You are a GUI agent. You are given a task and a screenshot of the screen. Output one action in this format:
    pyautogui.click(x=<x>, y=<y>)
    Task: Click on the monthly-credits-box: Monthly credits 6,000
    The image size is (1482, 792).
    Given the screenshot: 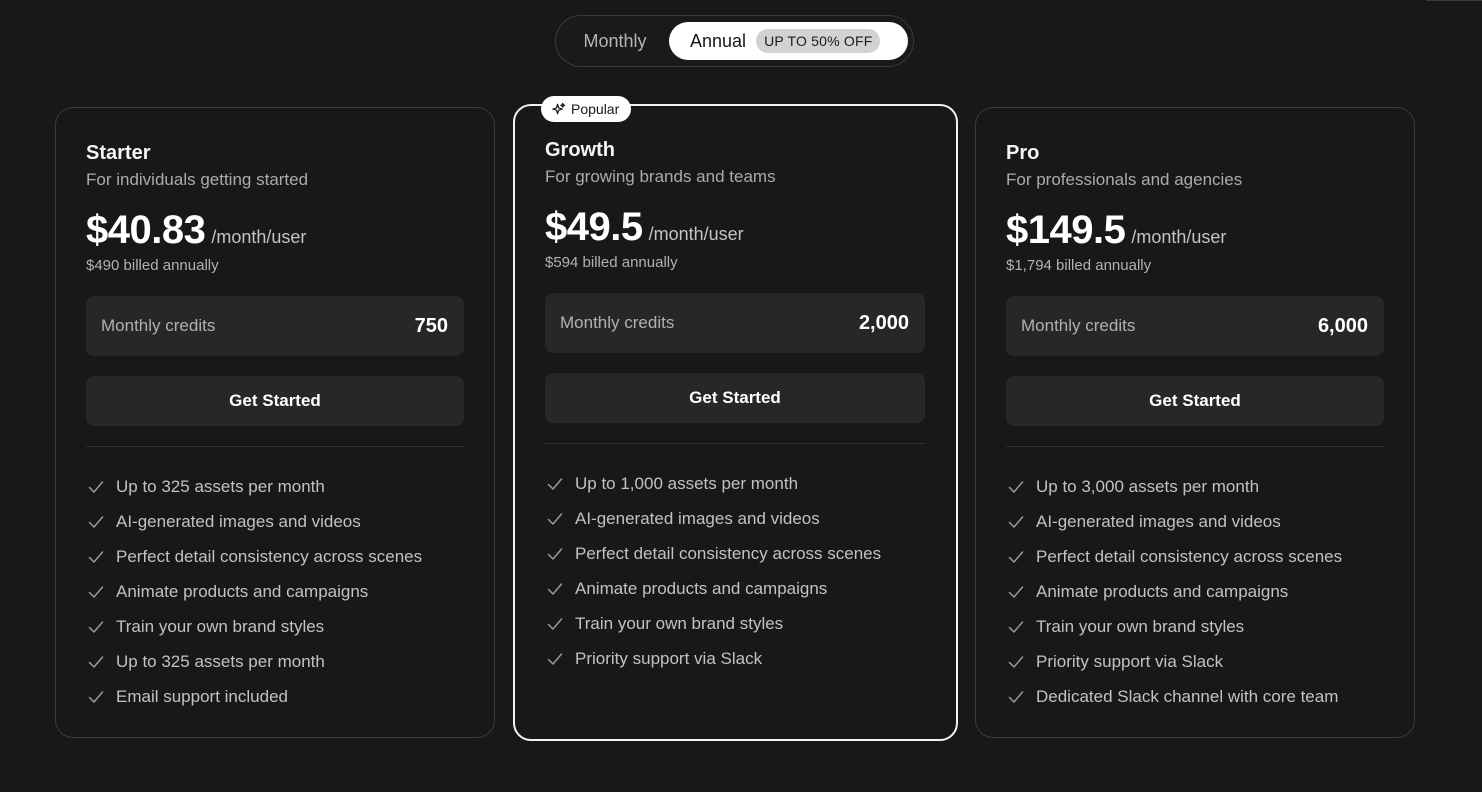 What is the action you would take?
    pyautogui.click(x=1195, y=326)
    